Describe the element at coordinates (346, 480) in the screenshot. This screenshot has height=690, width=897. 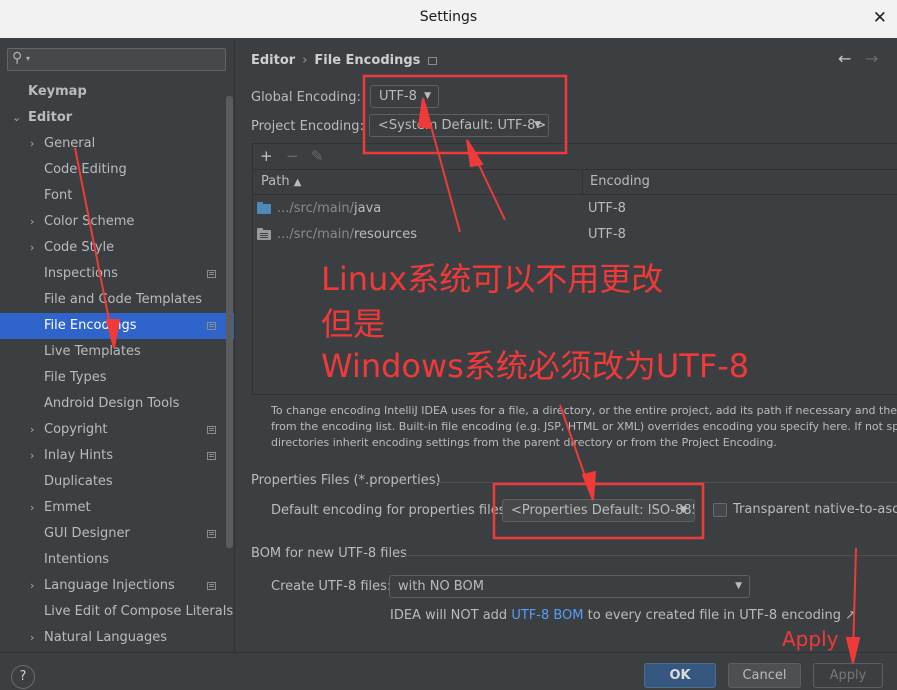
I see `properties-section-title: Properties Files (*.properties)` at that location.